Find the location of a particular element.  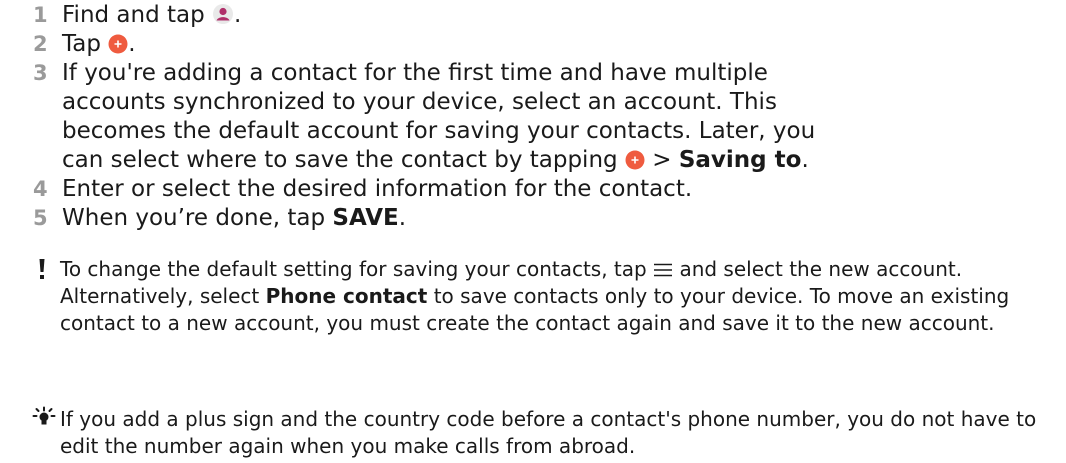

step-text-before: When you’re done, tap is located at coordinates (197, 218).